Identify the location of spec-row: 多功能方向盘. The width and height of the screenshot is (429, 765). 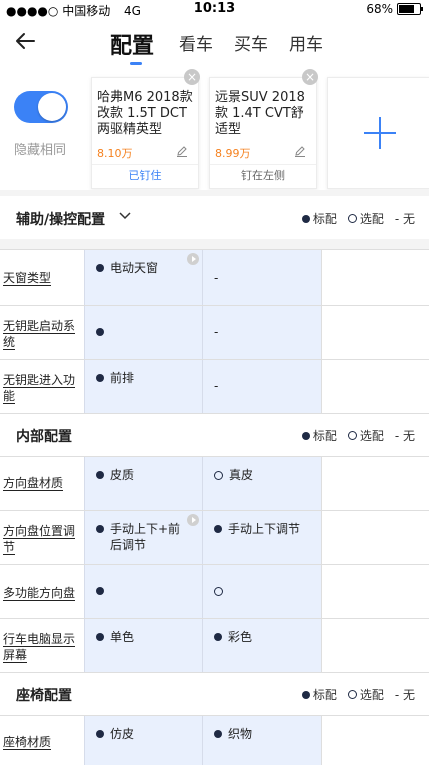
(214, 592).